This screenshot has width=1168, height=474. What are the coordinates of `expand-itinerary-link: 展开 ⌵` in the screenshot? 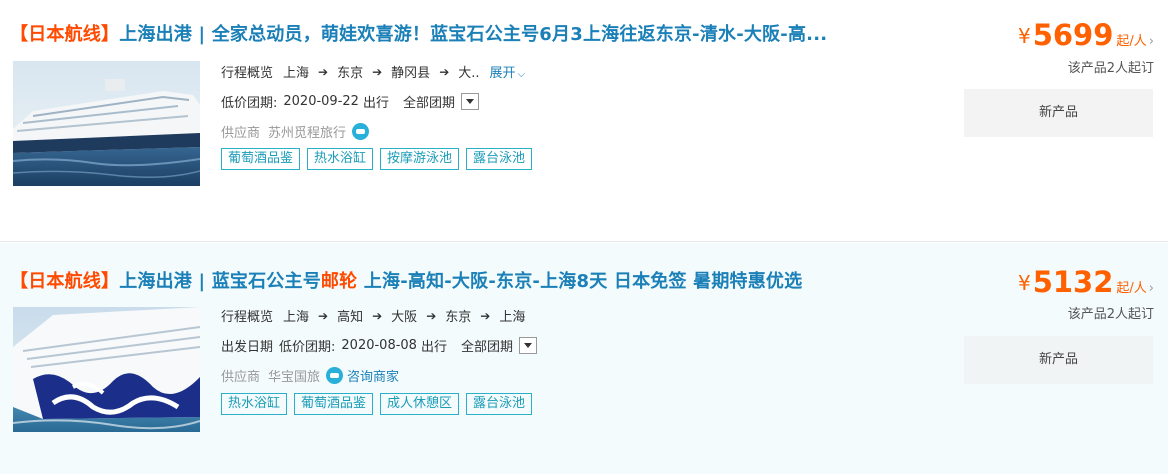 It's located at (508, 71).